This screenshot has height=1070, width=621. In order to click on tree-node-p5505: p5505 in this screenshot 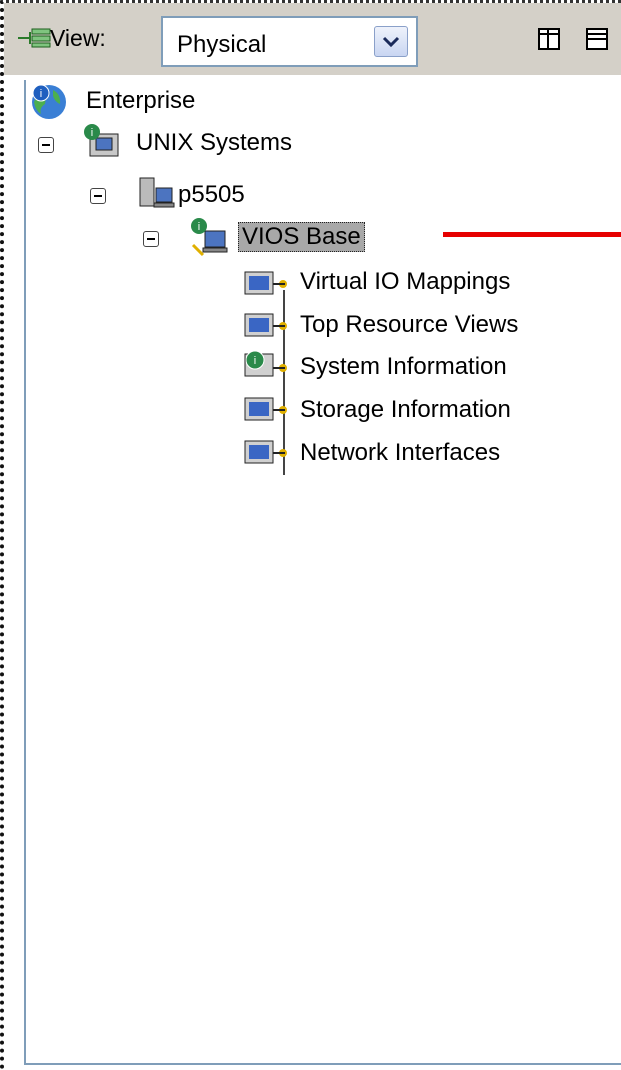, I will do `click(211, 195)`.